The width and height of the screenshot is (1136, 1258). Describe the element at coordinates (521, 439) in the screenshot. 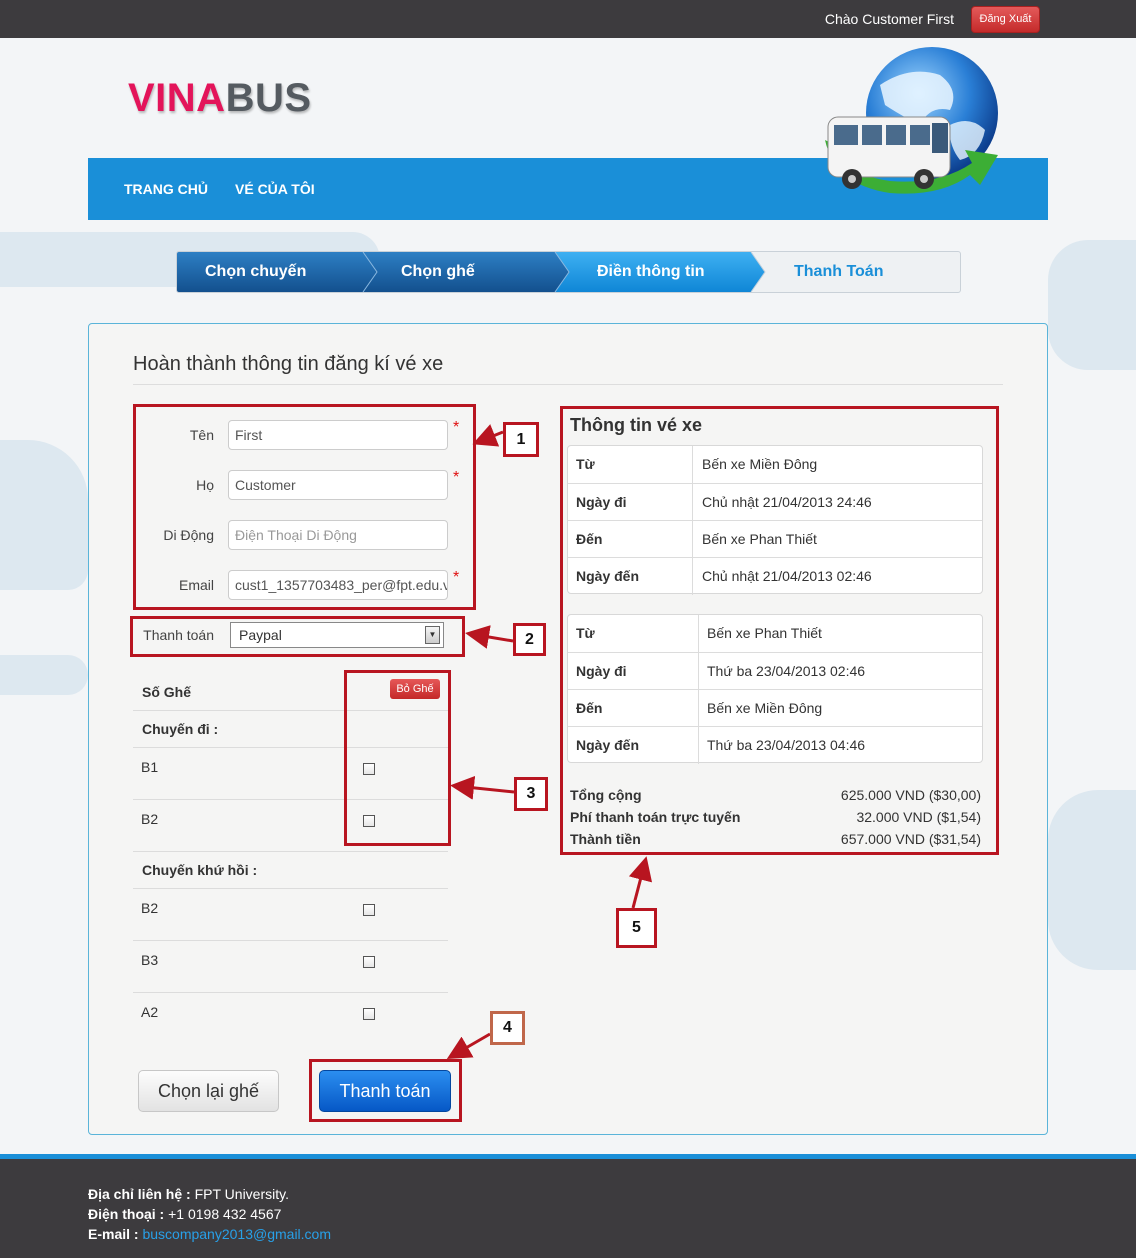

I see `annotation-number-1: 1` at that location.